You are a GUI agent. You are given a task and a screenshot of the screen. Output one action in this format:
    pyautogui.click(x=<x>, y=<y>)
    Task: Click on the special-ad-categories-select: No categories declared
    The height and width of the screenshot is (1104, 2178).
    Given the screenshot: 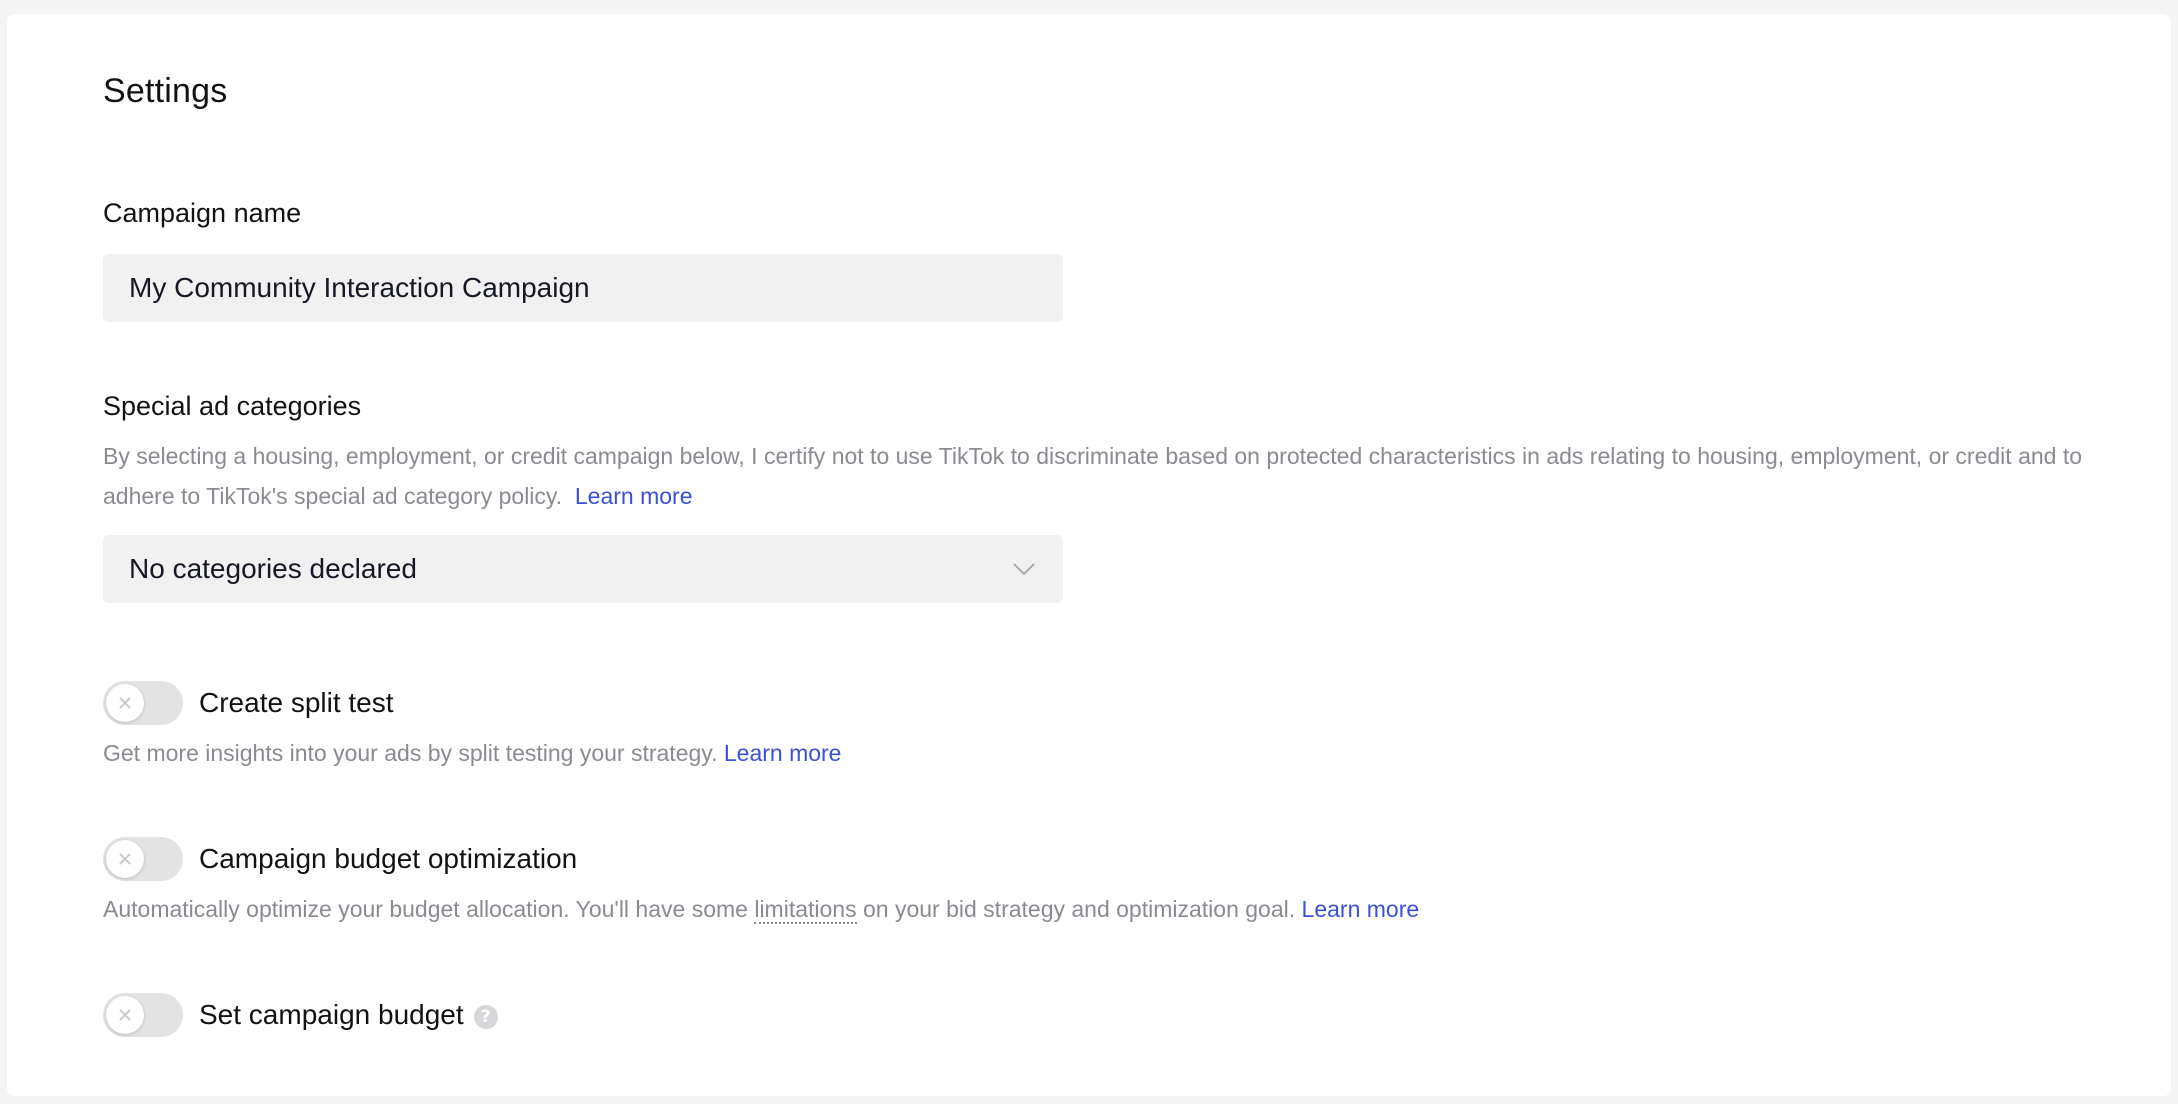 What is the action you would take?
    pyautogui.click(x=583, y=569)
    